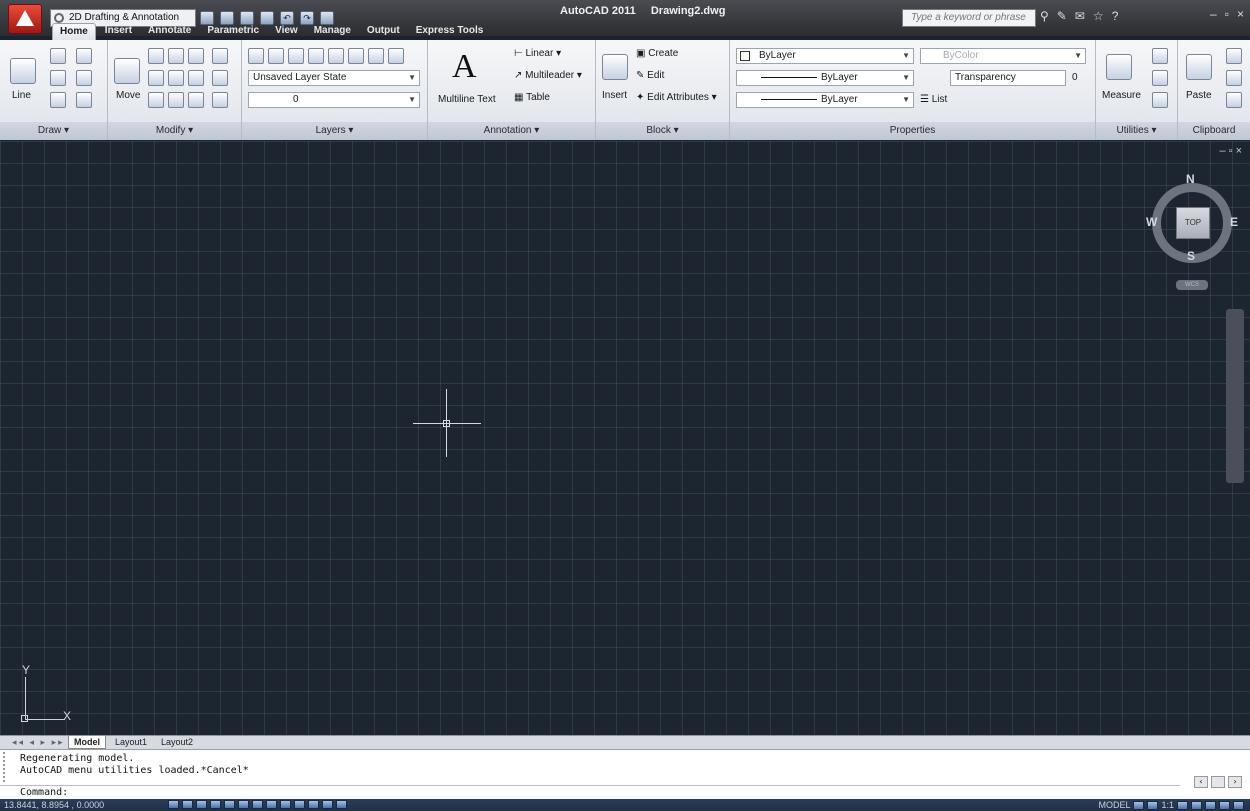 The height and width of the screenshot is (811, 1250). Describe the element at coordinates (1136, 131) in the screenshot. I see `utilities-panel-title: Utilities ▾` at that location.